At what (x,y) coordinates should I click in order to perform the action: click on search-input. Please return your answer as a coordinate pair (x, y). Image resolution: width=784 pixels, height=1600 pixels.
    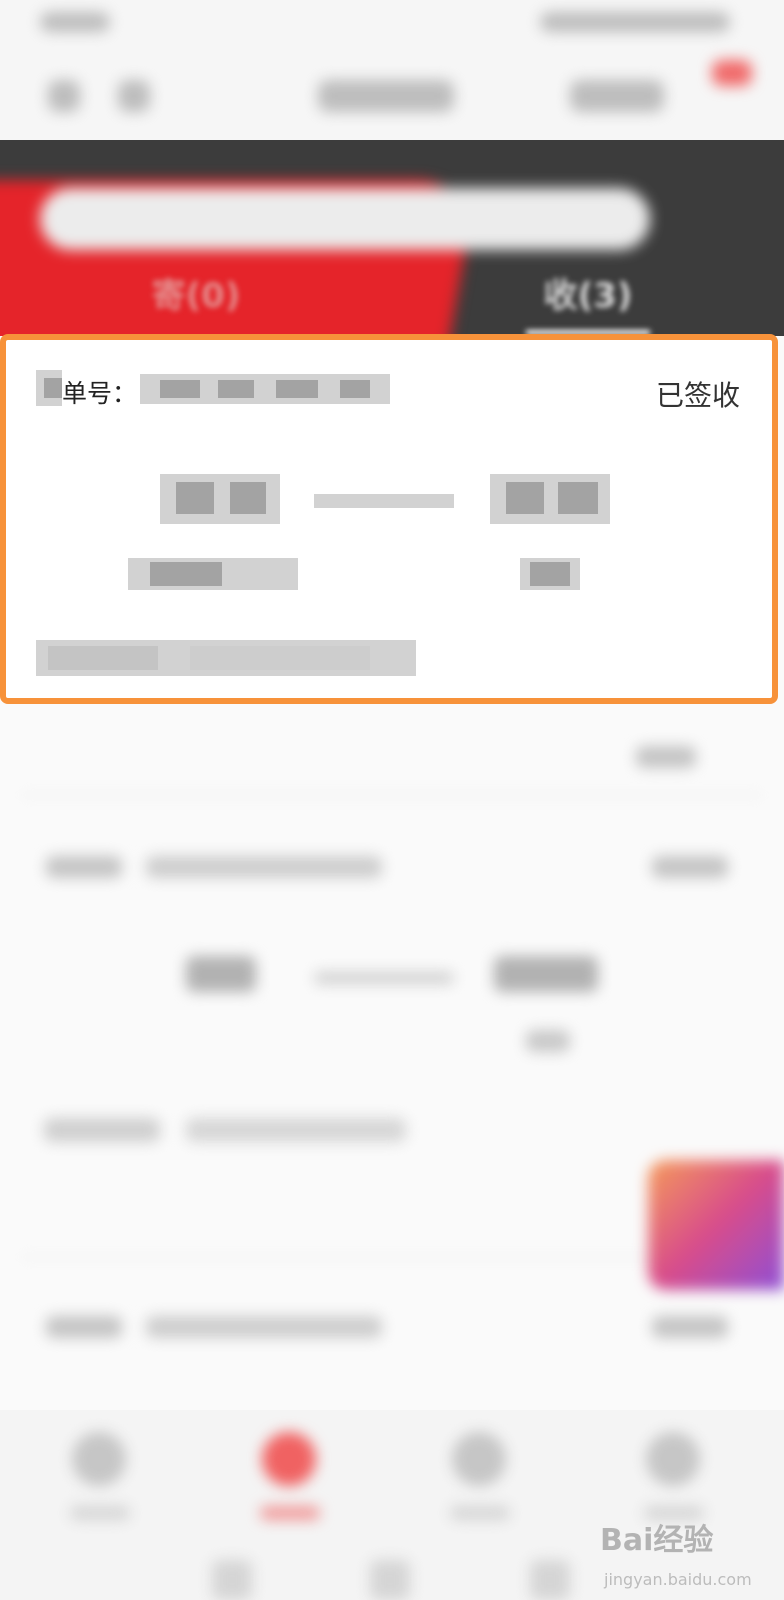
    Looking at the image, I should click on (345, 219).